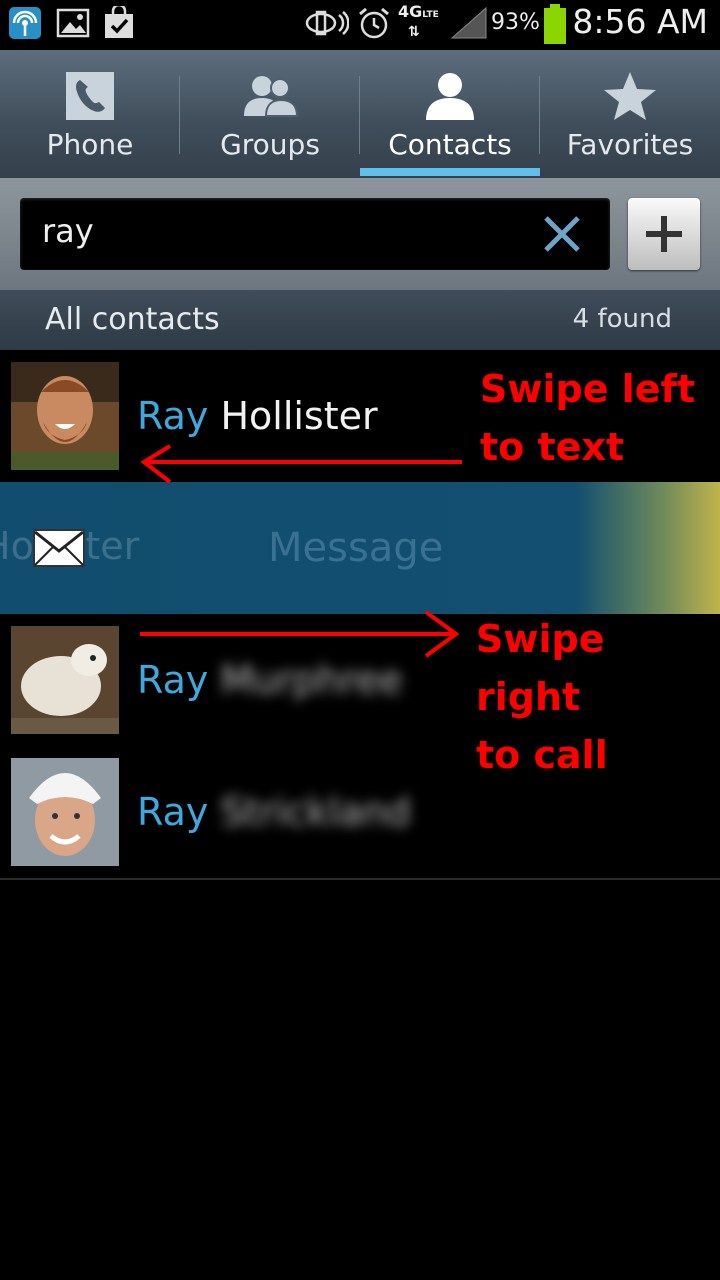 The width and height of the screenshot is (720, 1280). I want to click on swipe-message-strip: Hollister Message, so click(360, 548).